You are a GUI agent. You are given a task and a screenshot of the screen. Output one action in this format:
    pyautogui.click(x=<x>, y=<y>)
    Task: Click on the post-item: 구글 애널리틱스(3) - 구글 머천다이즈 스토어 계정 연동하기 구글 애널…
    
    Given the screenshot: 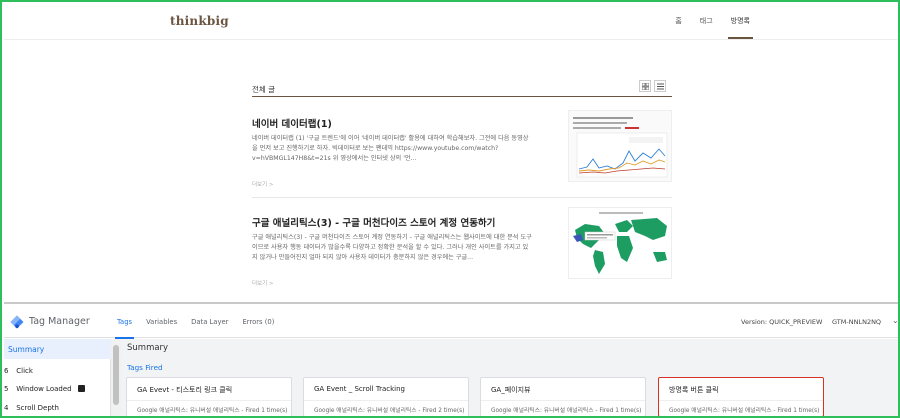 What is the action you would take?
    pyautogui.click(x=462, y=247)
    